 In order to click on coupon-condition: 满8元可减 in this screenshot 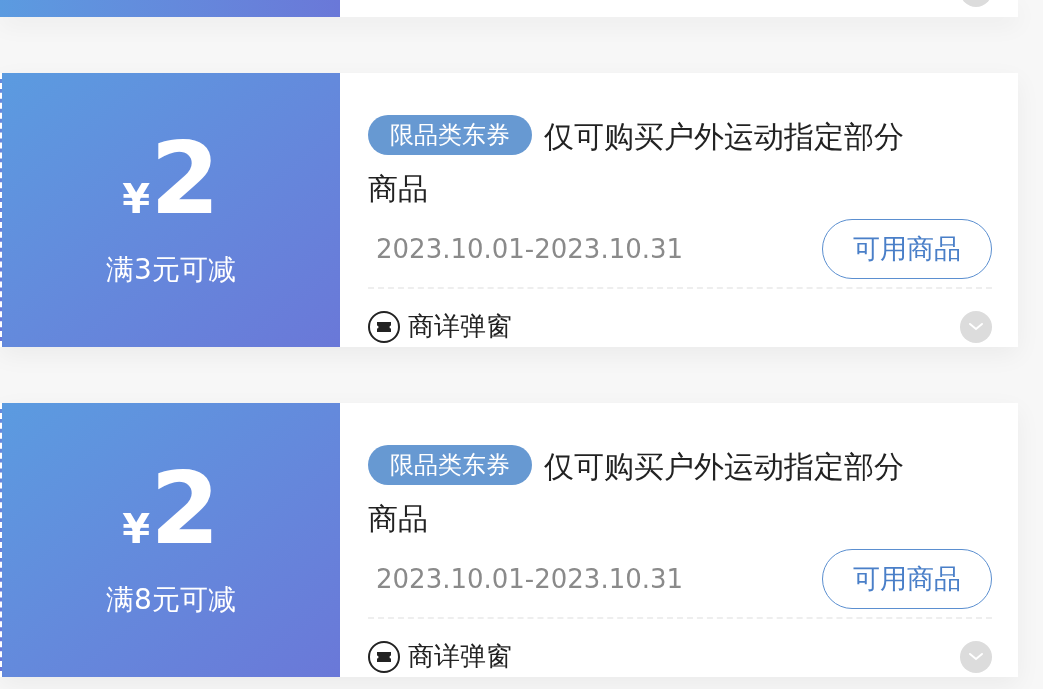, I will do `click(171, 600)`.